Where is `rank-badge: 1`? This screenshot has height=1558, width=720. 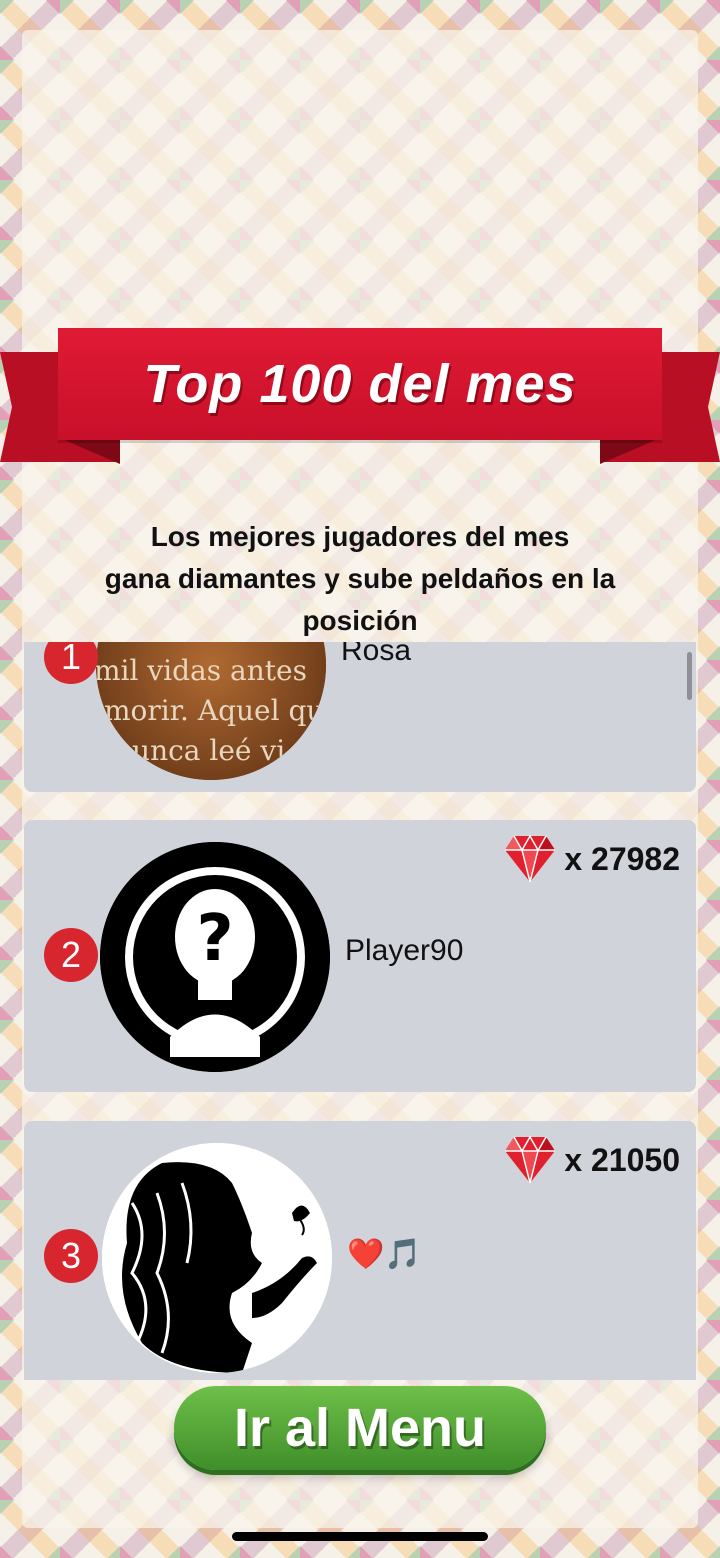 rank-badge: 1 is located at coordinates (71, 663).